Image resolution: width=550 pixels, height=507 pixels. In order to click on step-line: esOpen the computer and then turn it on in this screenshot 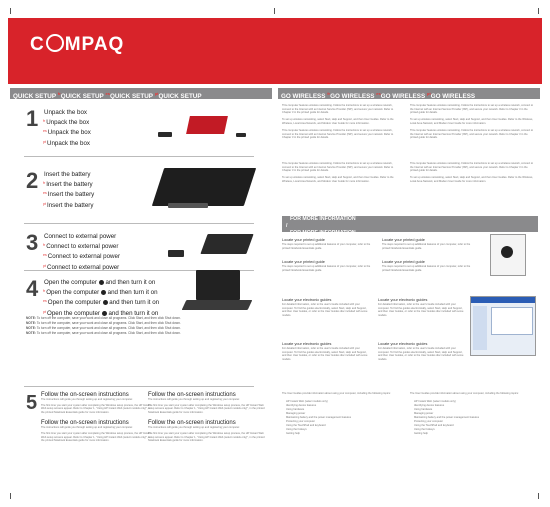, I will do `click(101, 303)`.